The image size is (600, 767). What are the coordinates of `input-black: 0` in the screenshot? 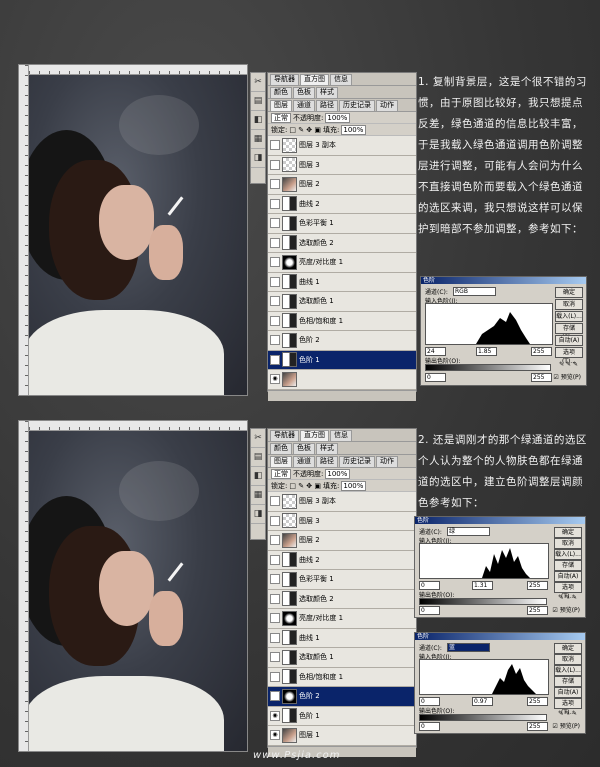 It's located at (429, 585).